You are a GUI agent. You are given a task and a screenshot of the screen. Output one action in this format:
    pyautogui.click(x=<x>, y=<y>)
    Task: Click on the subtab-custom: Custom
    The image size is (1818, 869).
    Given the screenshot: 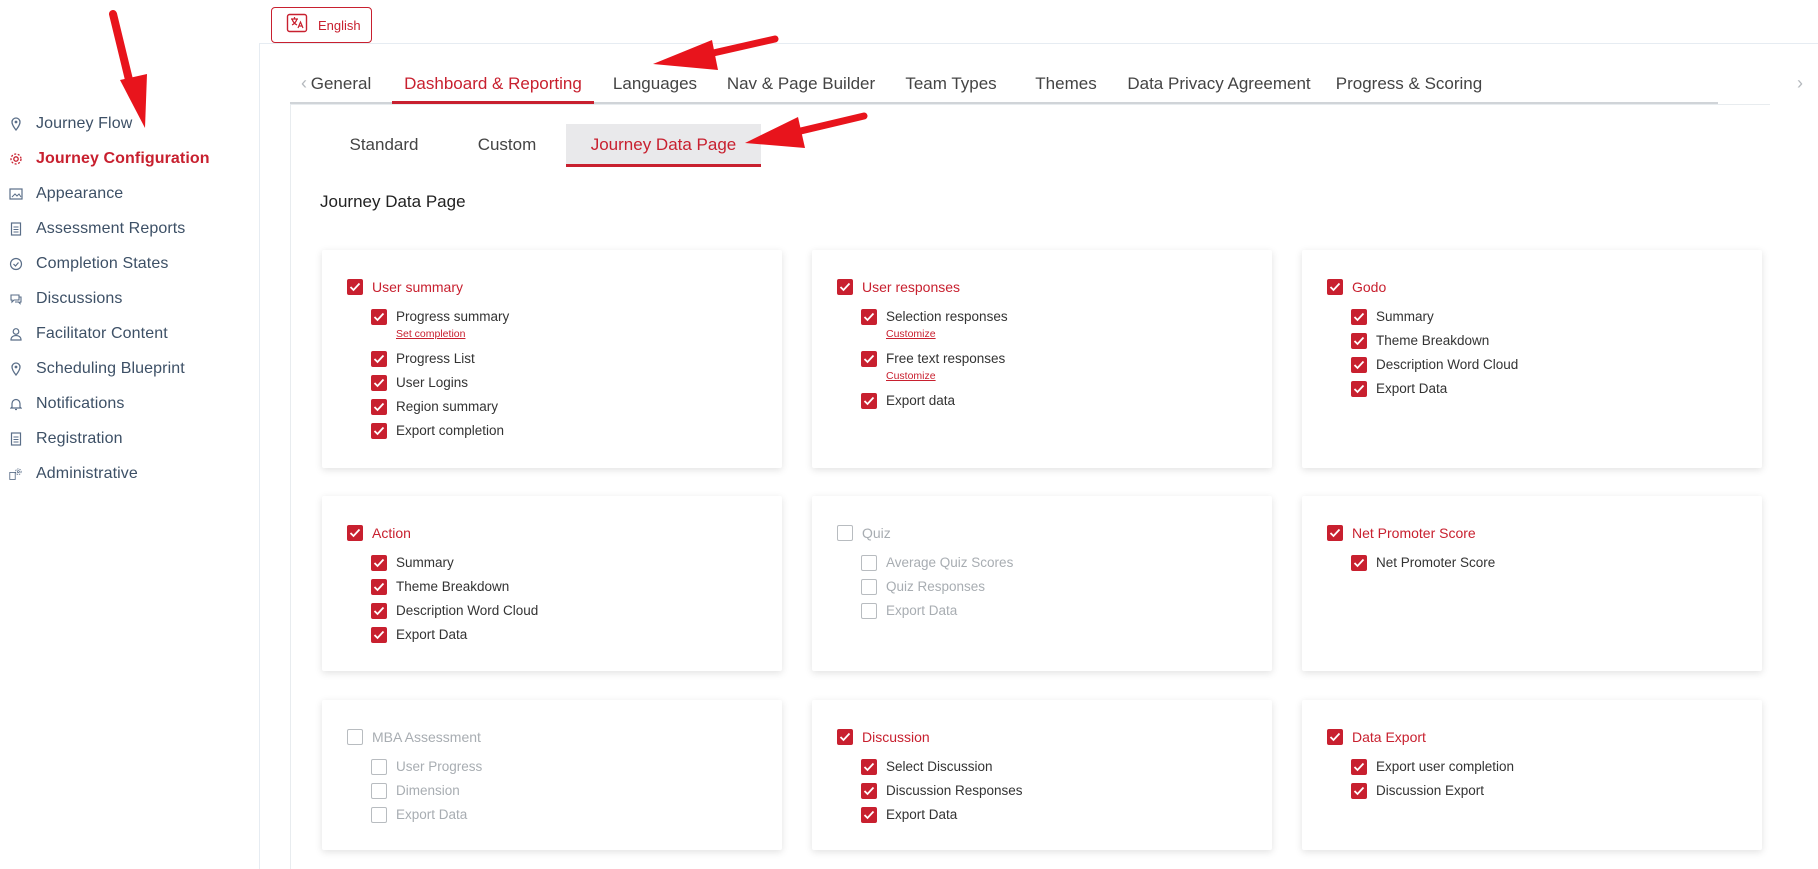 What is the action you would take?
    pyautogui.click(x=507, y=144)
    